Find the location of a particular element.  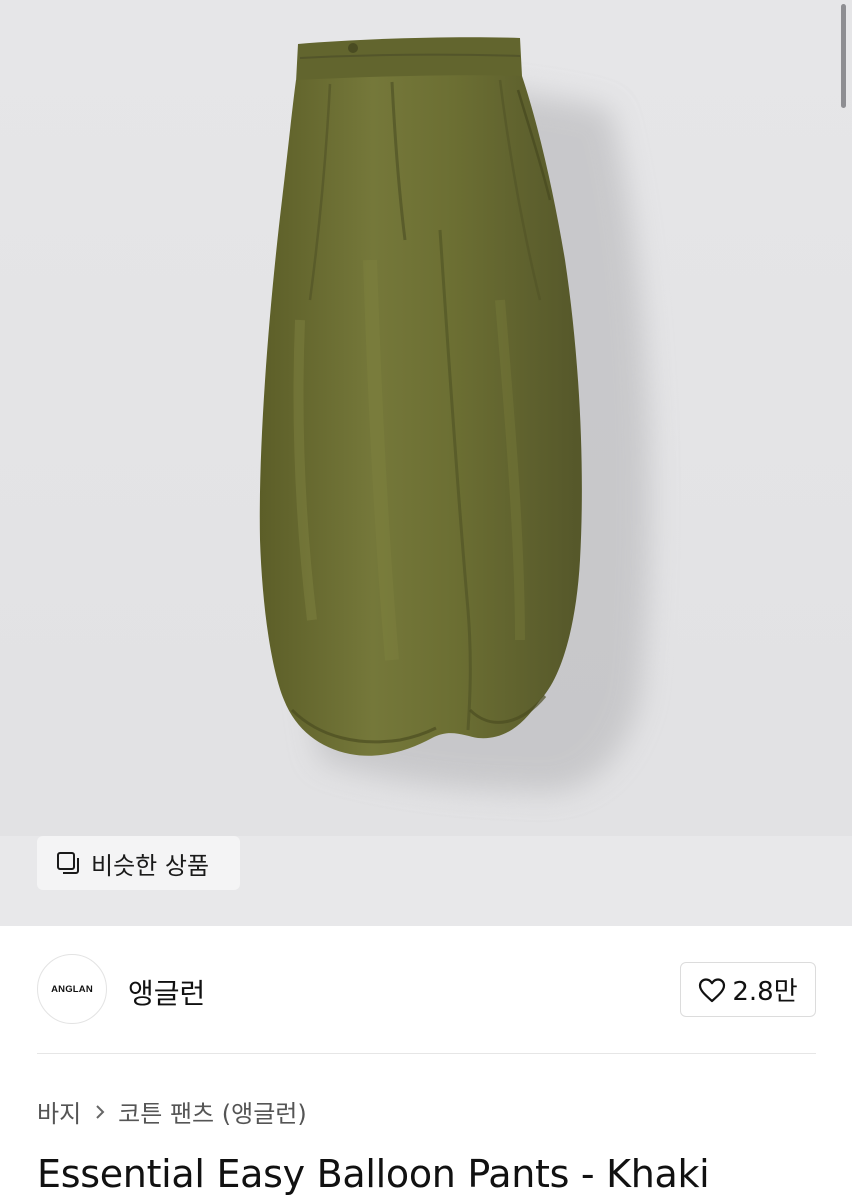

product-title: Essential Easy Balloon Pants - Khaki is located at coordinates (373, 1174).